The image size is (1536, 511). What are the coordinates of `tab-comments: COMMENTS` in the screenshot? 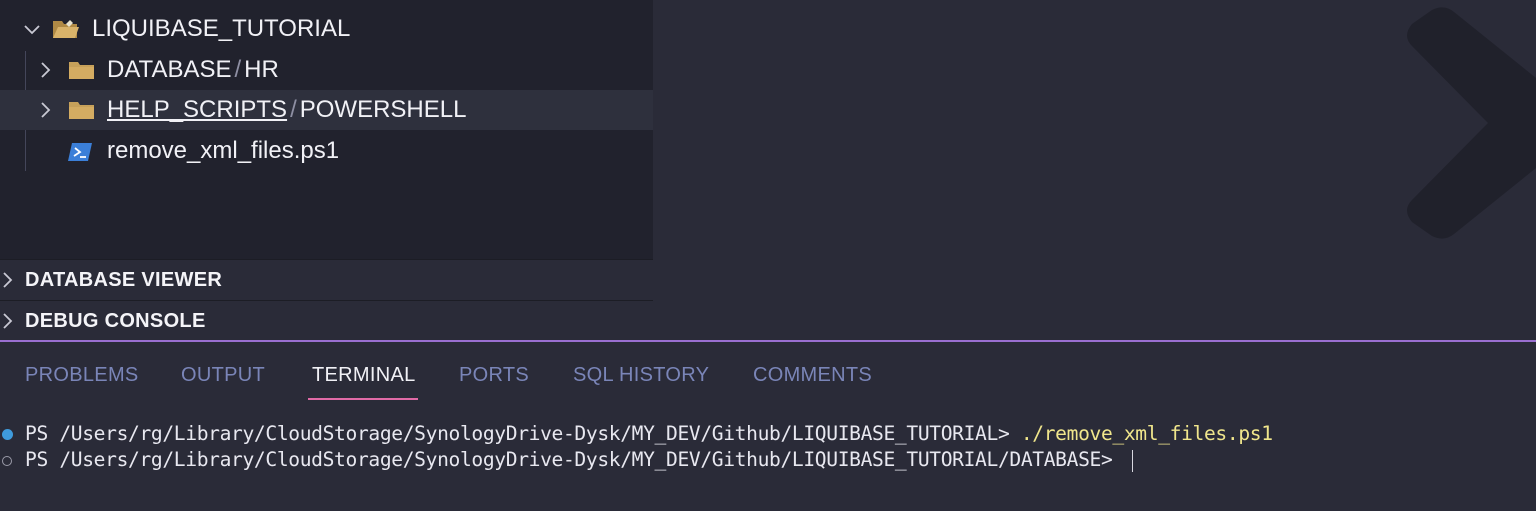 It's located at (812, 375).